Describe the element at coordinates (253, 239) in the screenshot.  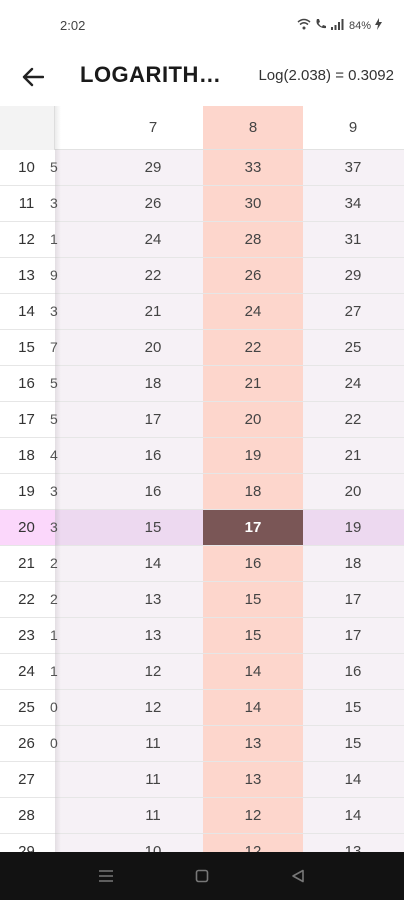
I see `table-cell: 28` at that location.